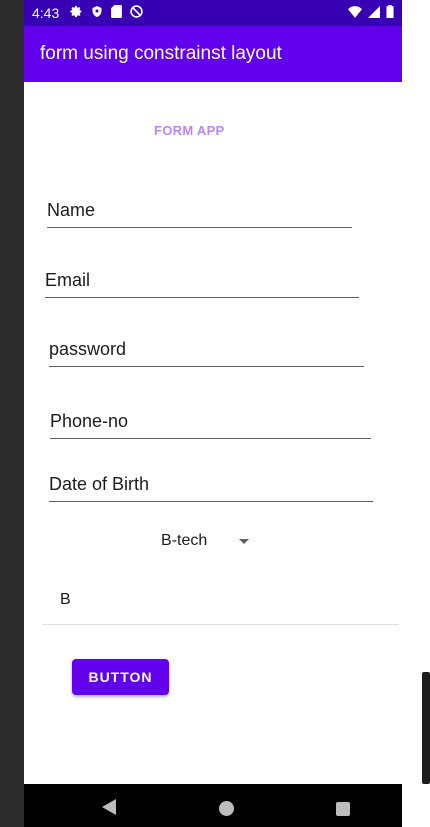  What do you see at coordinates (189, 130) in the screenshot?
I see `form-heading: FORM APP` at bounding box center [189, 130].